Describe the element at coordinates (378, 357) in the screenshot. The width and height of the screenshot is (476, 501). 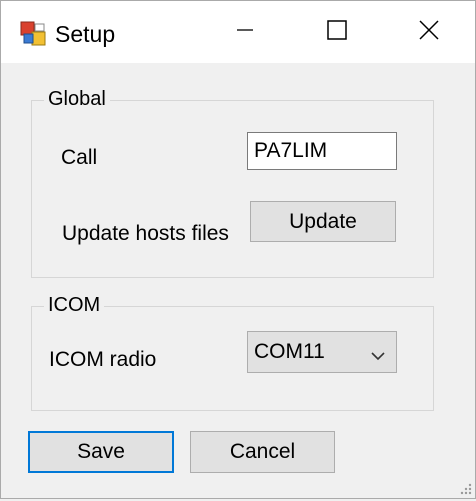
I see `chevron-down-icon` at that location.